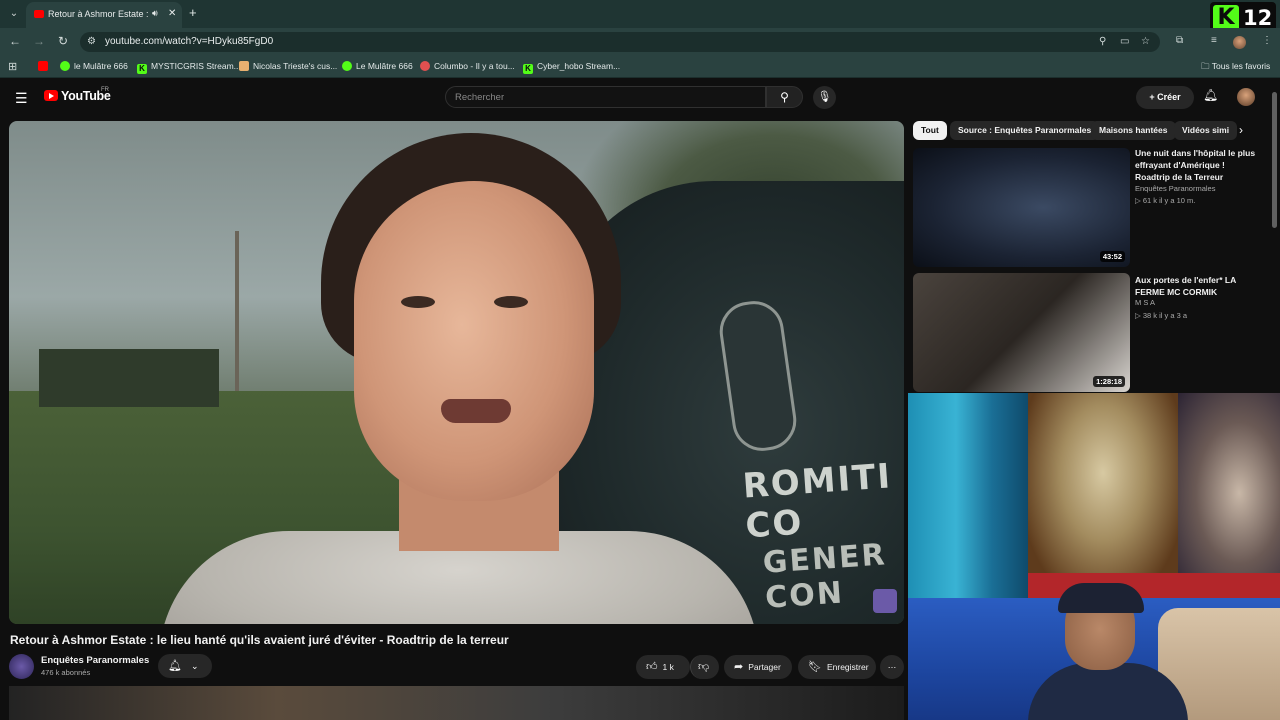 The image size is (1280, 720). I want to click on site-info-icon: ⚙, so click(91, 41).